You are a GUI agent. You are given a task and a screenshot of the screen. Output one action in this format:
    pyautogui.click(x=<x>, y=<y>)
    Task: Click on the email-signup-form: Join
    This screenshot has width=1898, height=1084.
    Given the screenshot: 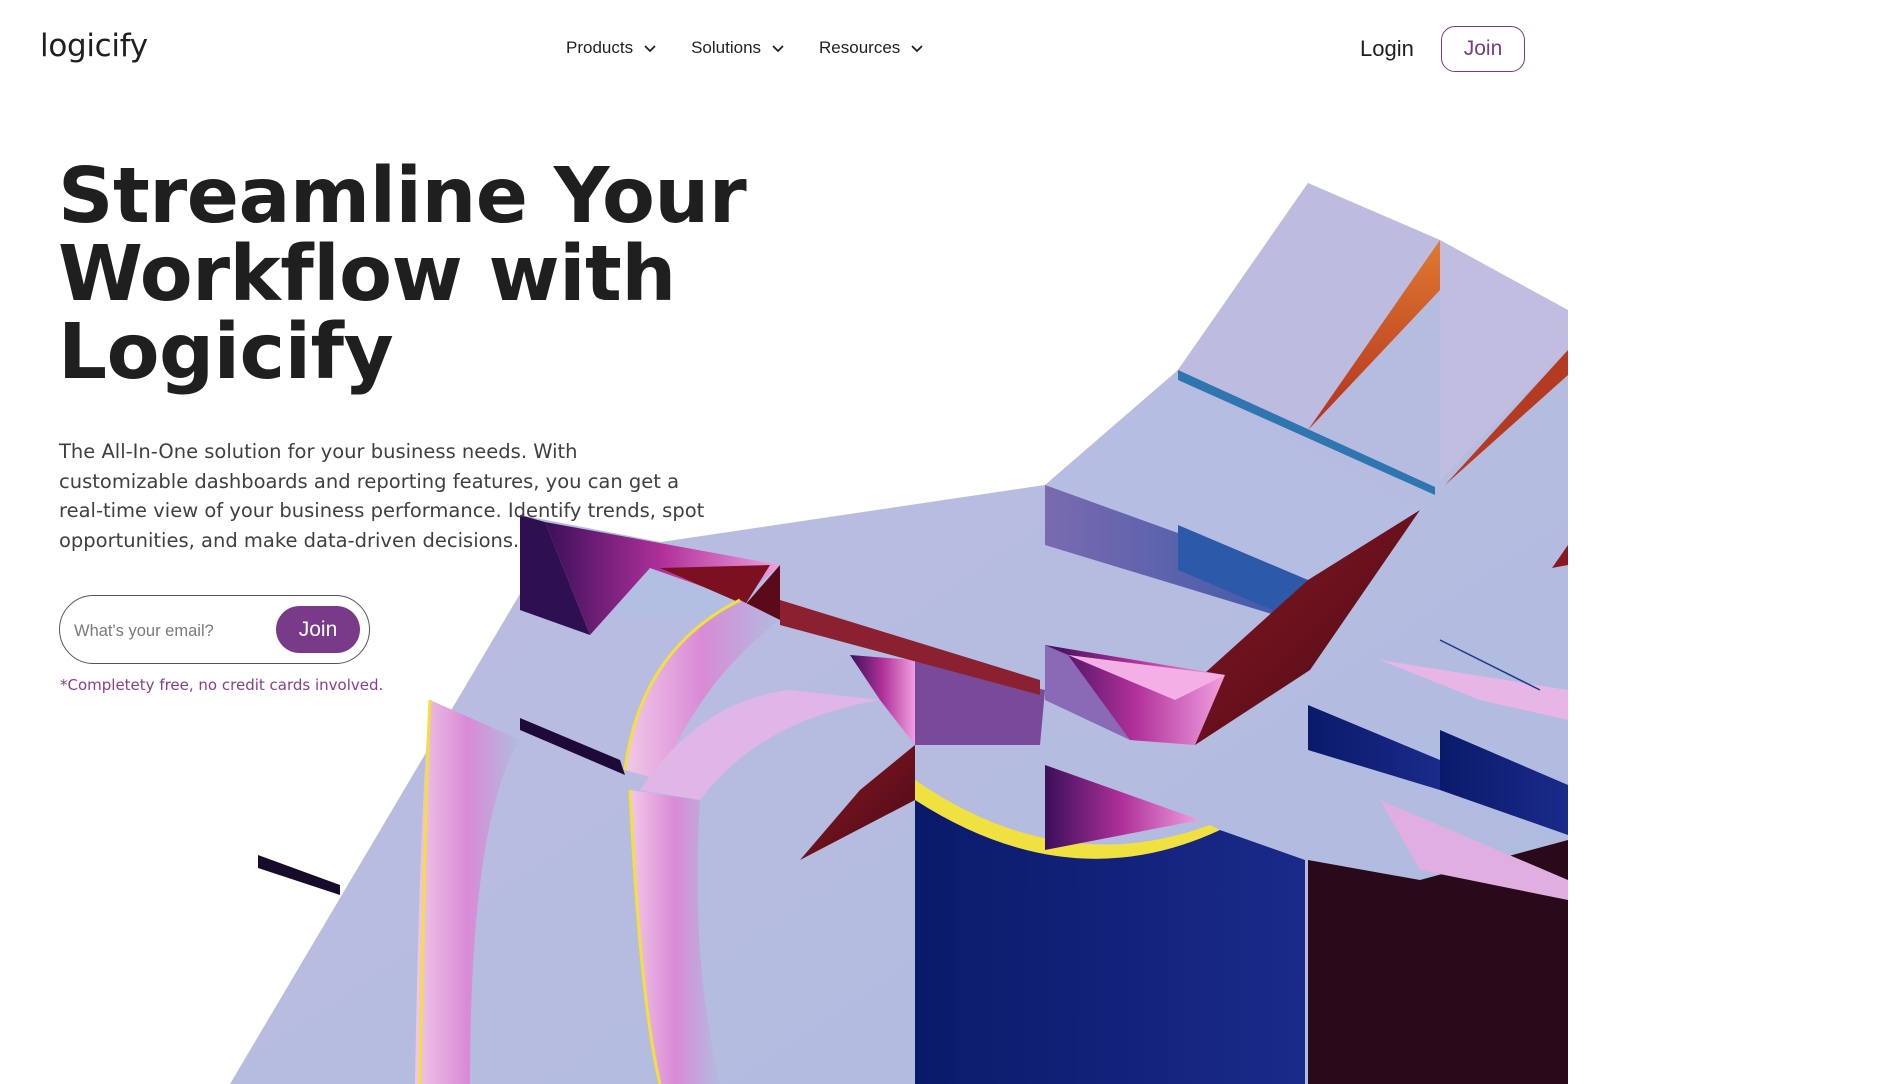 What is the action you would take?
    pyautogui.click(x=214, y=629)
    